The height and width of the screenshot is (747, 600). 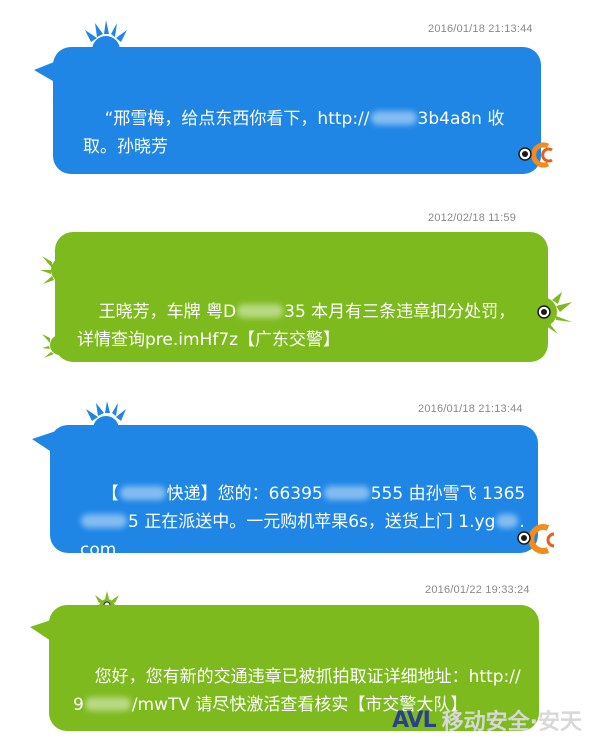 I want to click on watermark: AVL 移动安全·安天, so click(x=487, y=720).